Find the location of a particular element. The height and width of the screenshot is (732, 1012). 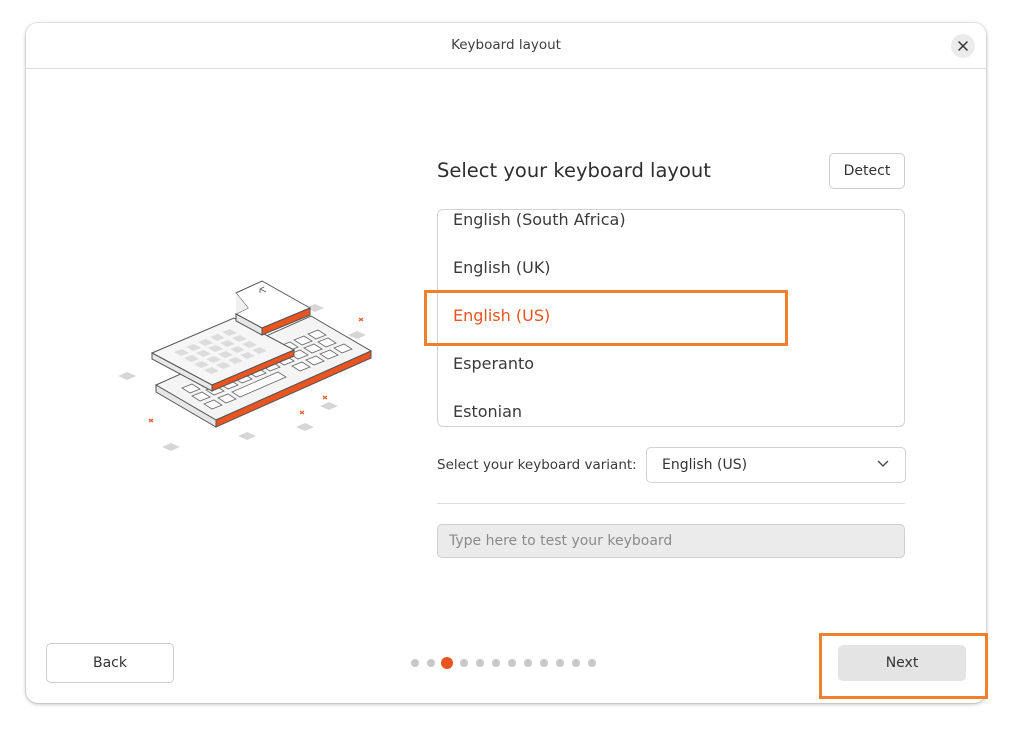

variant-value: English (US) is located at coordinates (705, 465).